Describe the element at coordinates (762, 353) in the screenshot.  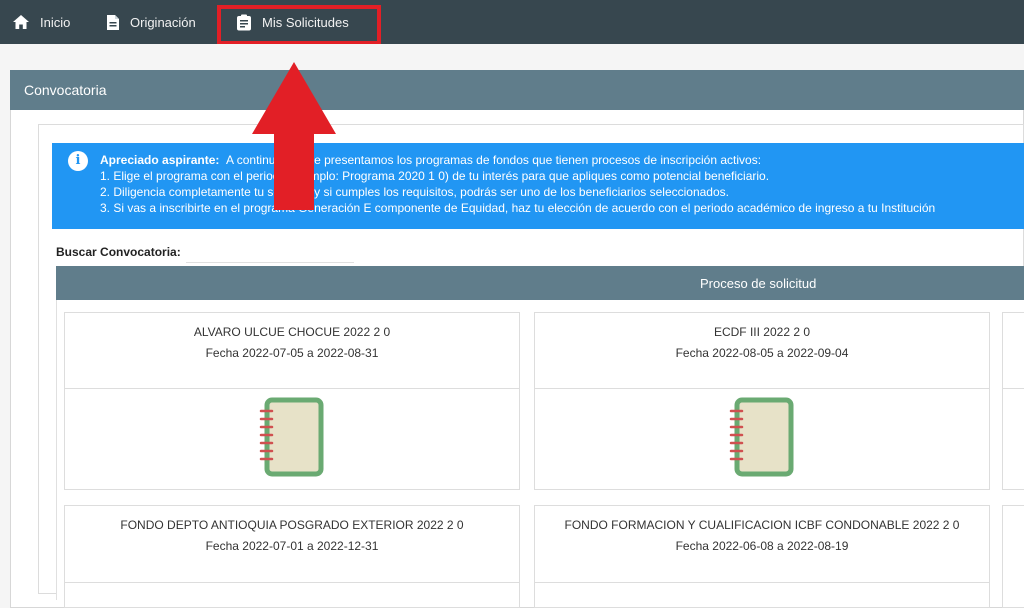
I see `program-dates: Fecha 2022-08-05 a 2022-09-04` at that location.